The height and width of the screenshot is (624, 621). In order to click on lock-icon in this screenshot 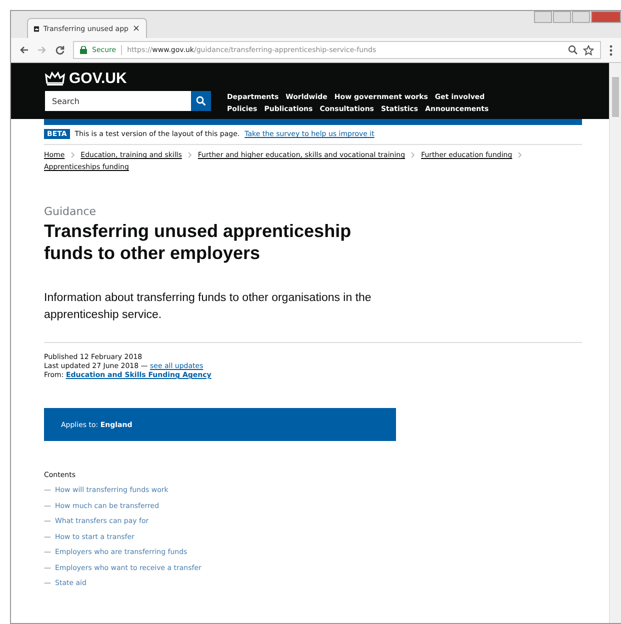, I will do `click(83, 50)`.